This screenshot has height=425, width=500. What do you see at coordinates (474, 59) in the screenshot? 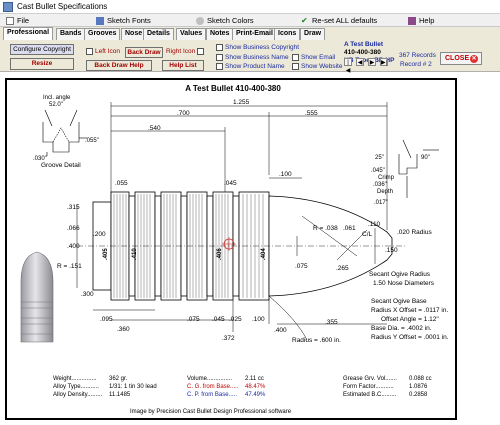
I see `close-icon: ✕` at bounding box center [474, 59].